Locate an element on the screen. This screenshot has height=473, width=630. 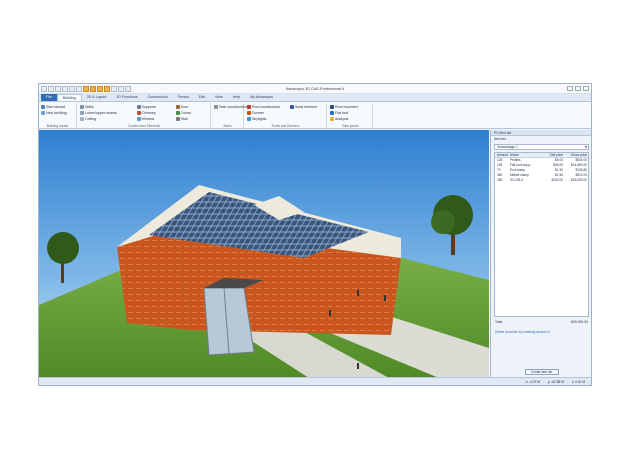
skylight-icon is located at coordinates (249, 119).